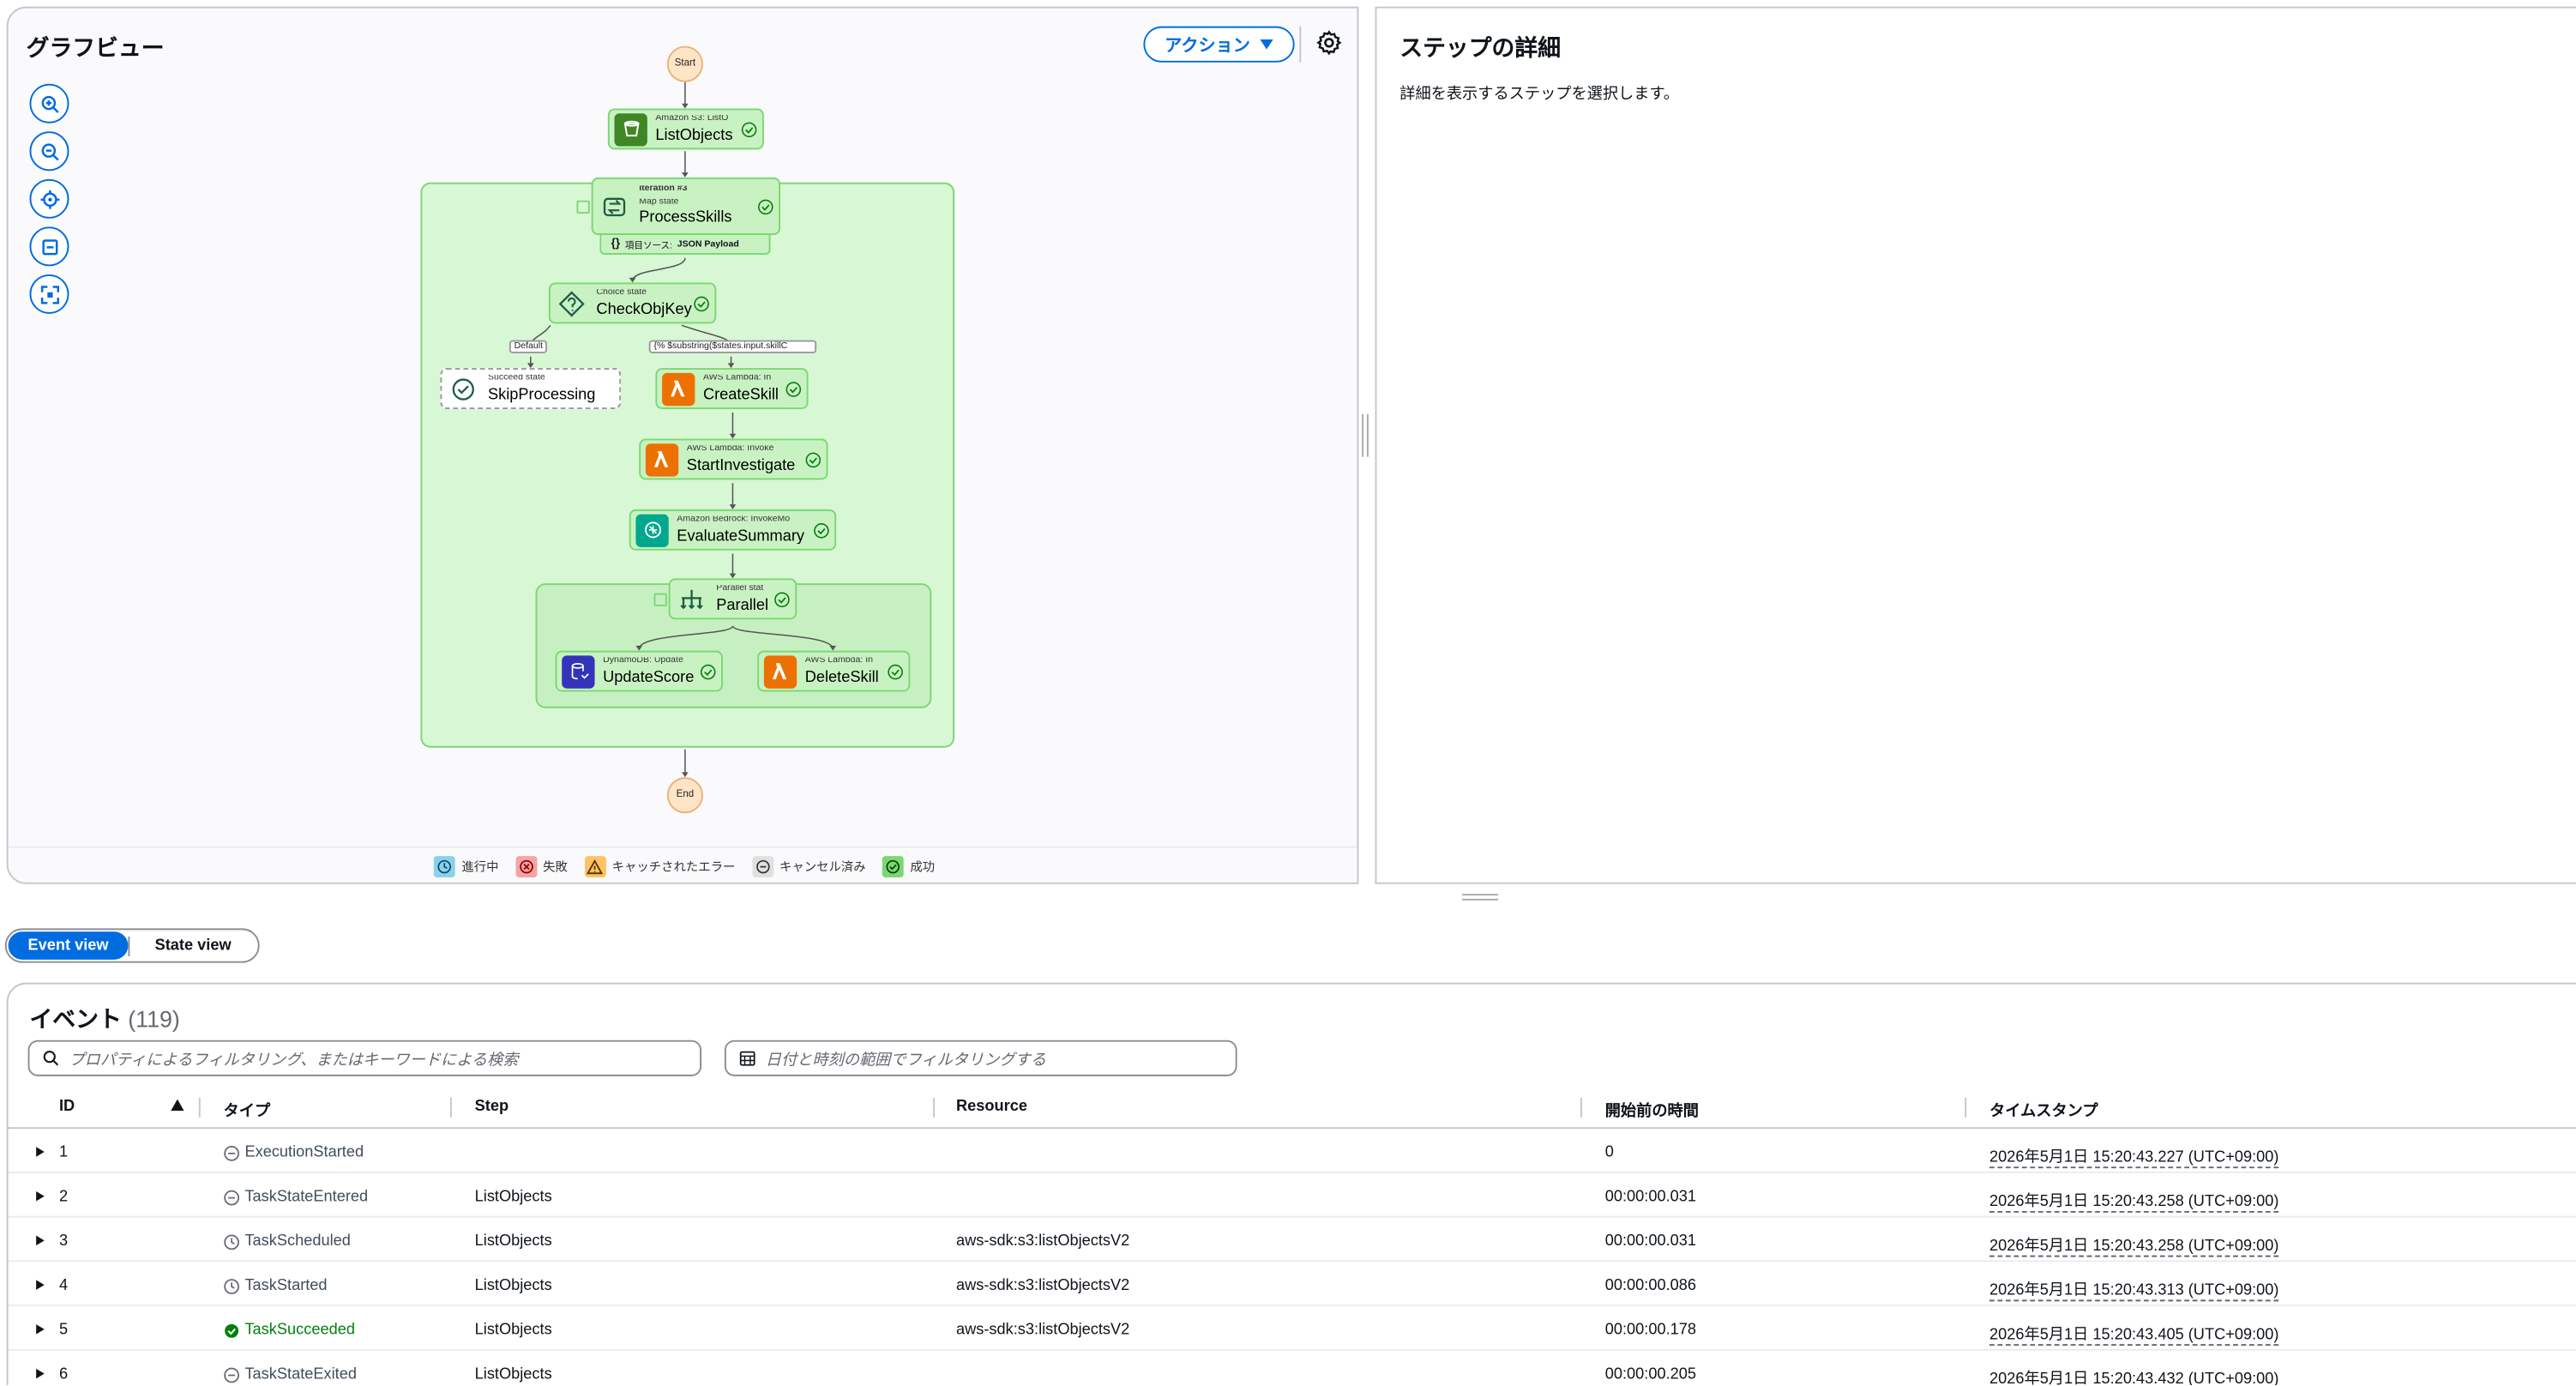 This screenshot has width=2576, height=1386. I want to click on node-createskill: AWS Lambda: In CreateSkill, so click(732, 389).